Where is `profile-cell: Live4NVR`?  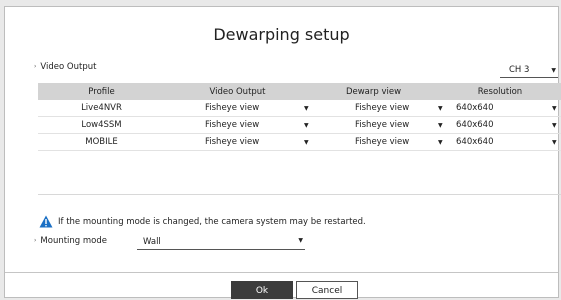 profile-cell: Live4NVR is located at coordinates (101, 108).